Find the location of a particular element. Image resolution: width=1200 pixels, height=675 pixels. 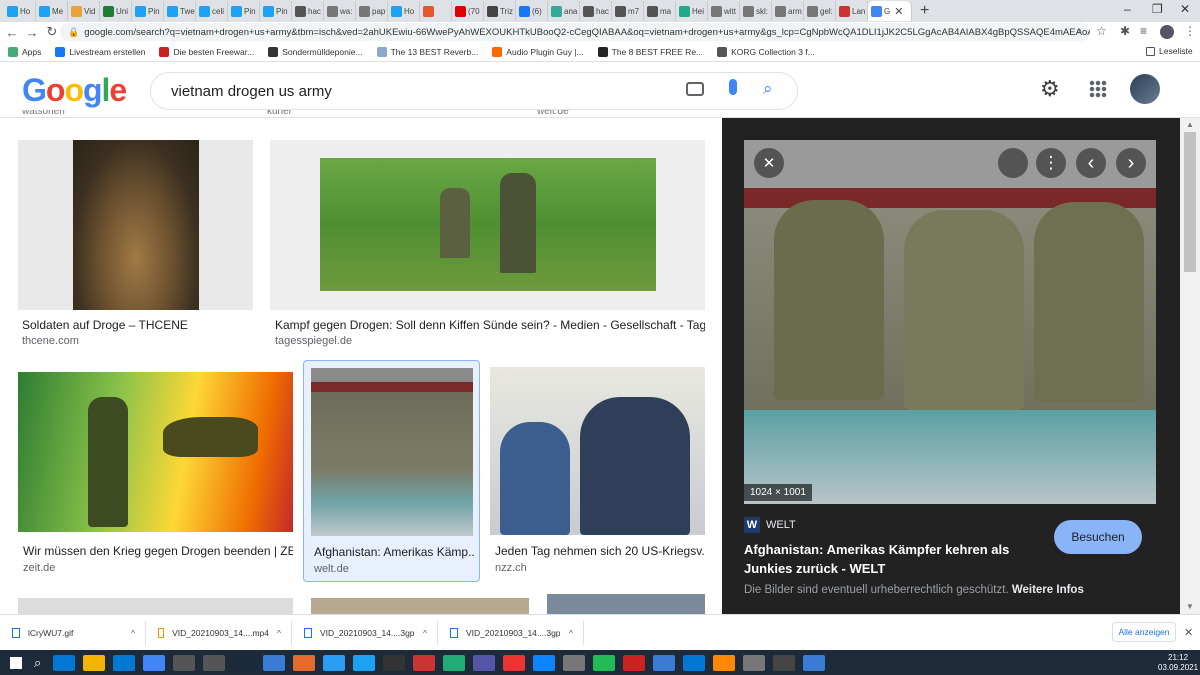

forward-icon: → is located at coordinates (32, 32).